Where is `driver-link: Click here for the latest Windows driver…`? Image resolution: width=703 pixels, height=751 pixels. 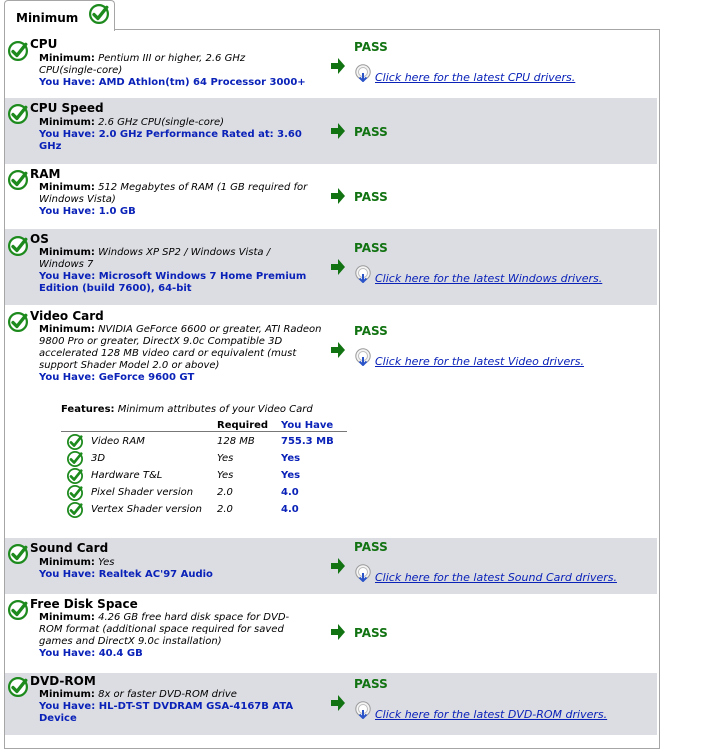
driver-link: Click here for the latest Windows driver… is located at coordinates (488, 278).